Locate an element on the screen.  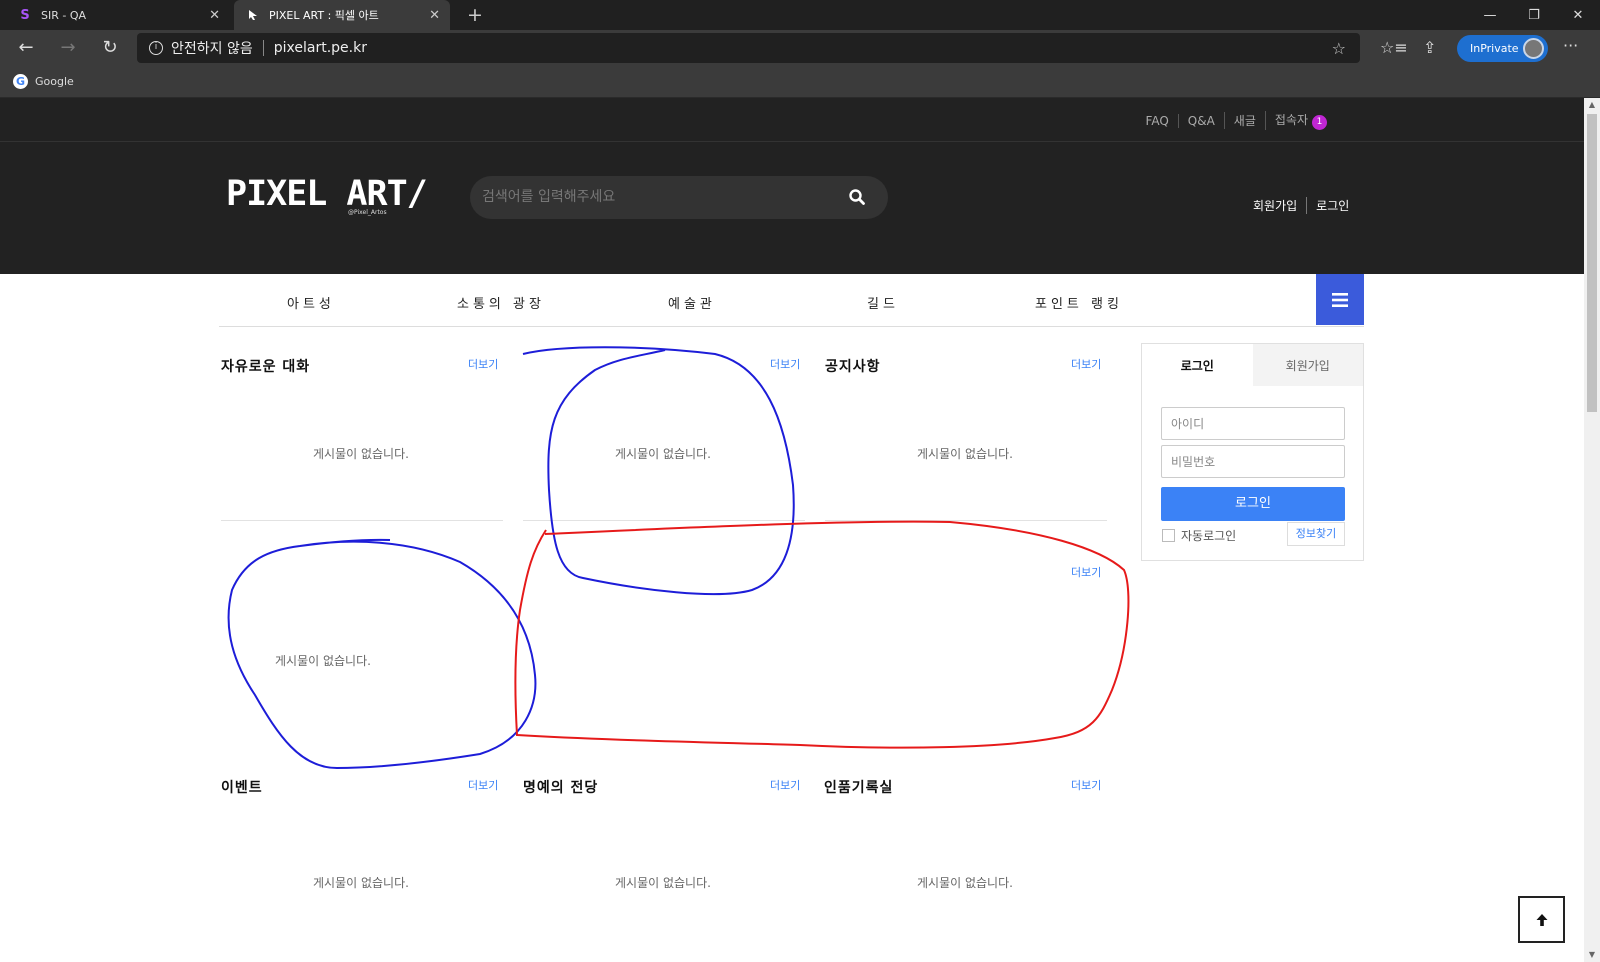
board-records: 인품기록실 더보기 게시물이 없습니다. is located at coordinates (965, 867).